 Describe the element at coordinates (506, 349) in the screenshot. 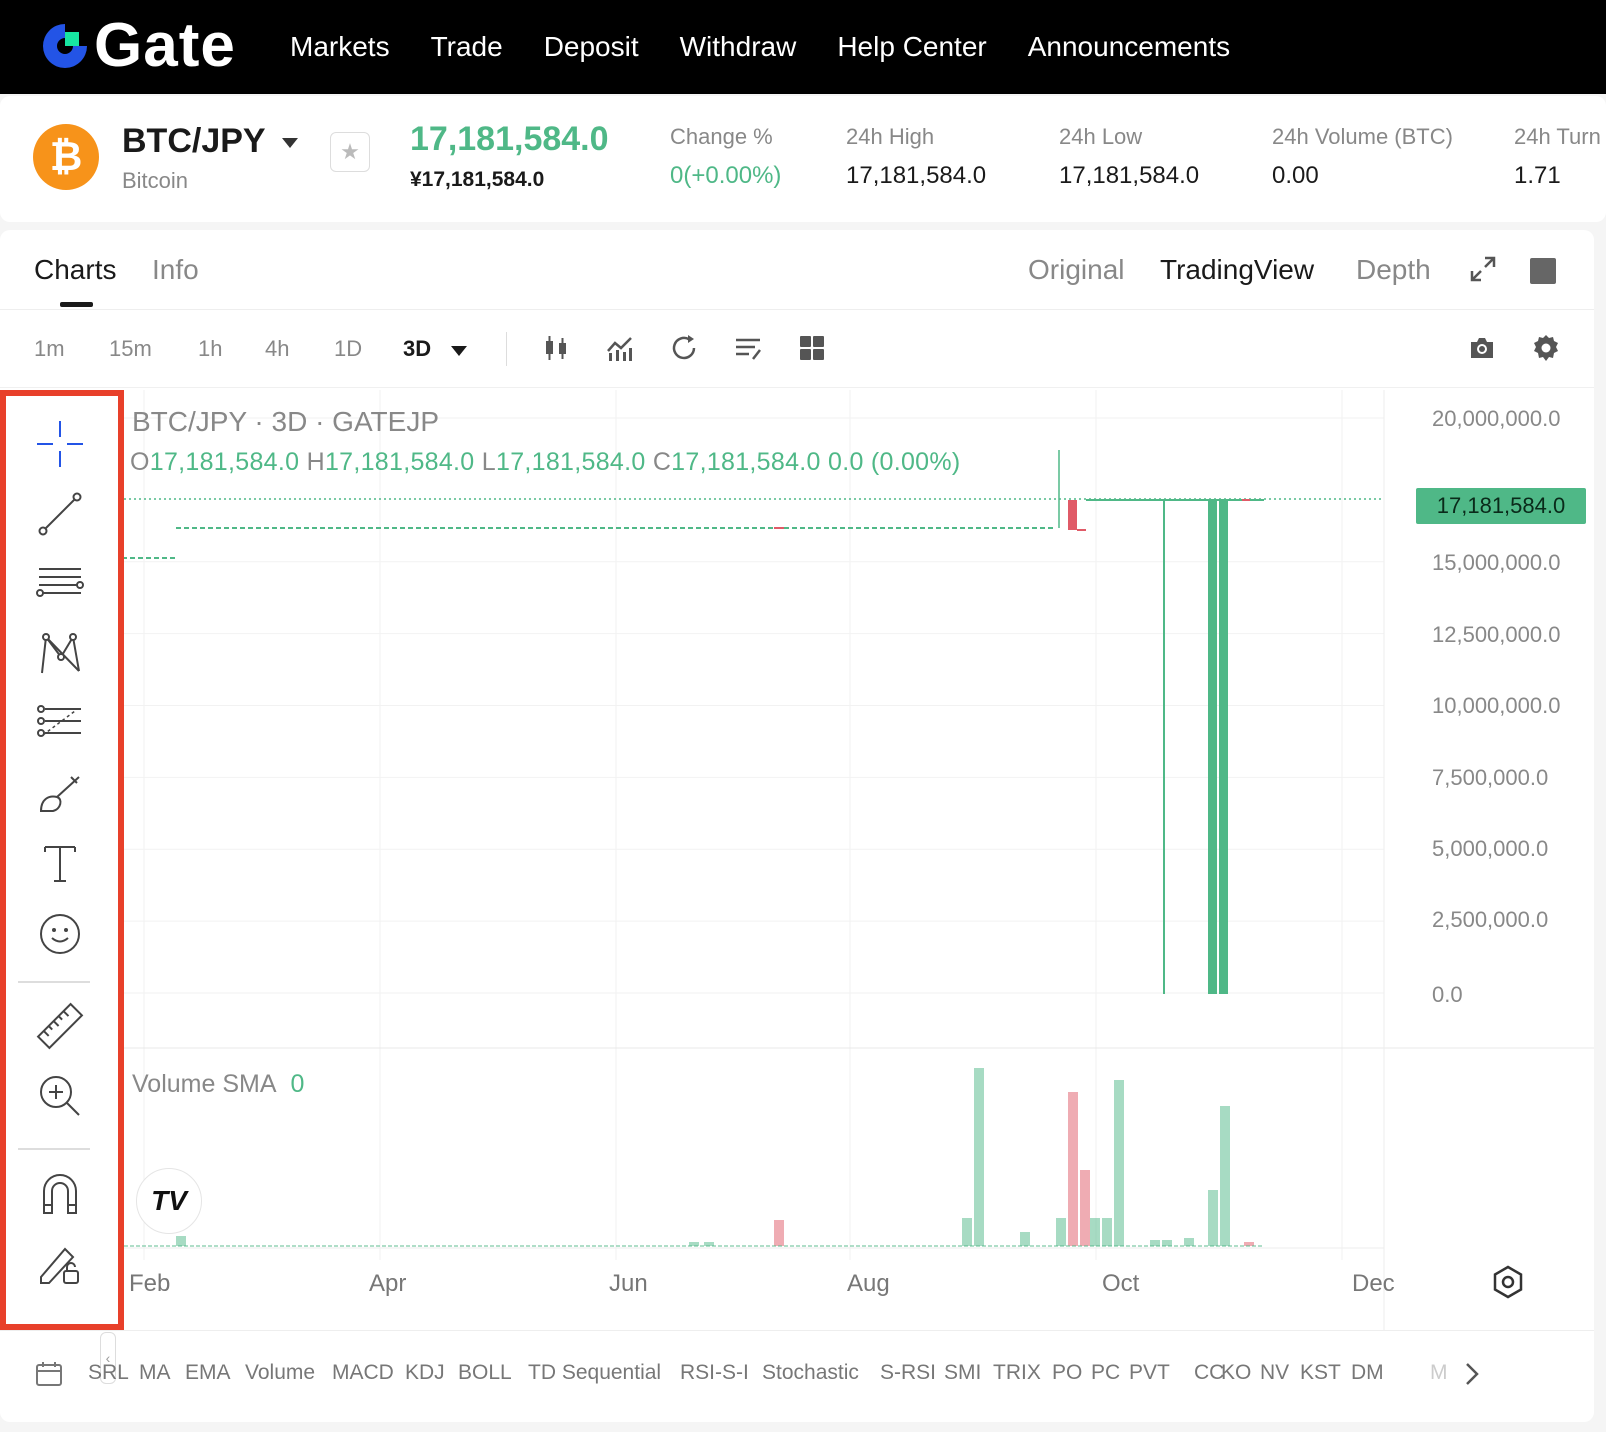

I see `toolbar-divider` at that location.